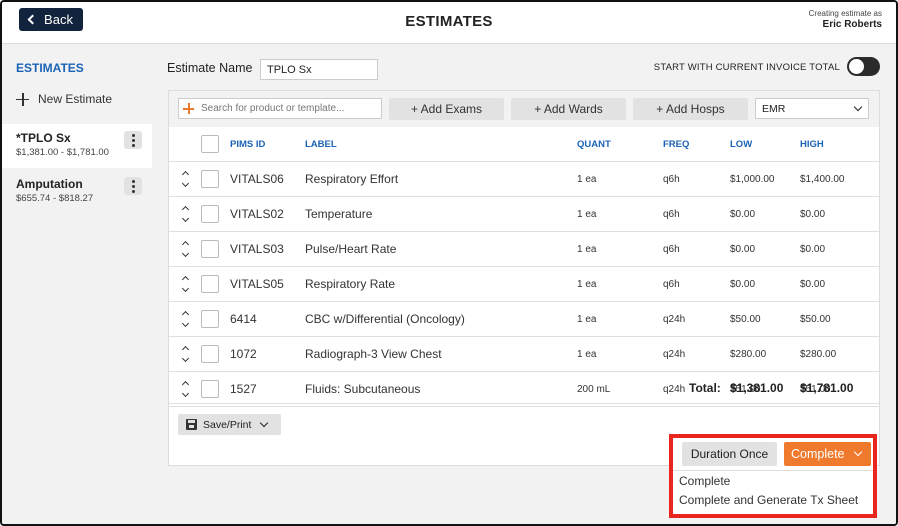 The image size is (898, 526). What do you see at coordinates (757, 388) in the screenshot?
I see `total-low: $1,381.00` at bounding box center [757, 388].